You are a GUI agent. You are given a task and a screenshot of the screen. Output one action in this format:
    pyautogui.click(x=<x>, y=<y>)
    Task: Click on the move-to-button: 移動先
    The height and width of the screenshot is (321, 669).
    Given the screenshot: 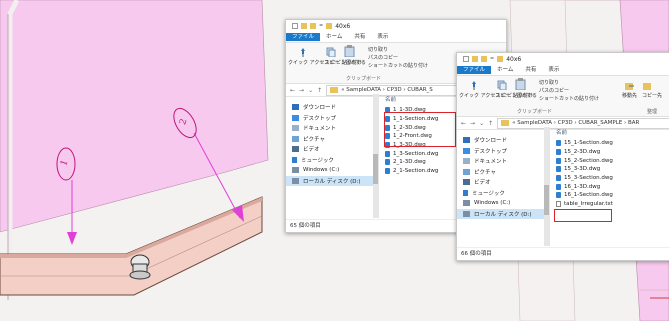 What is the action you would take?
    pyautogui.click(x=629, y=95)
    